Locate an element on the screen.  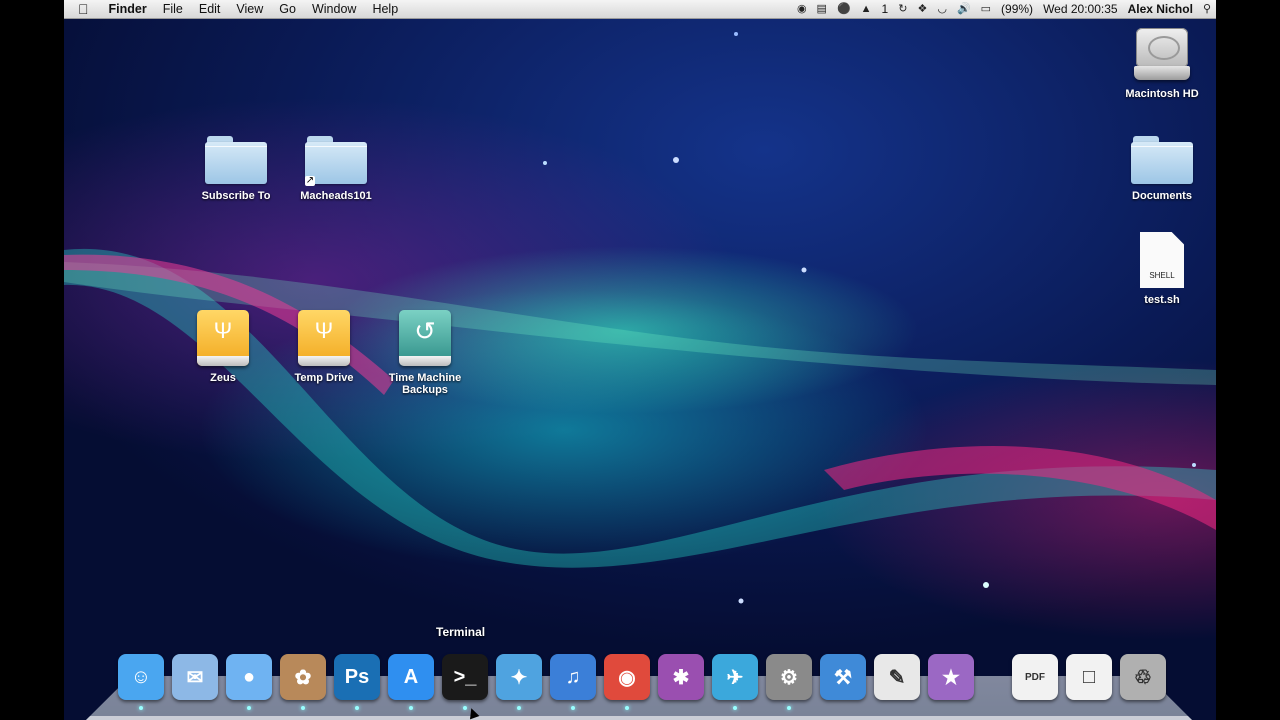
screen-recording-icon: ◉ is located at coordinates (802, 9).